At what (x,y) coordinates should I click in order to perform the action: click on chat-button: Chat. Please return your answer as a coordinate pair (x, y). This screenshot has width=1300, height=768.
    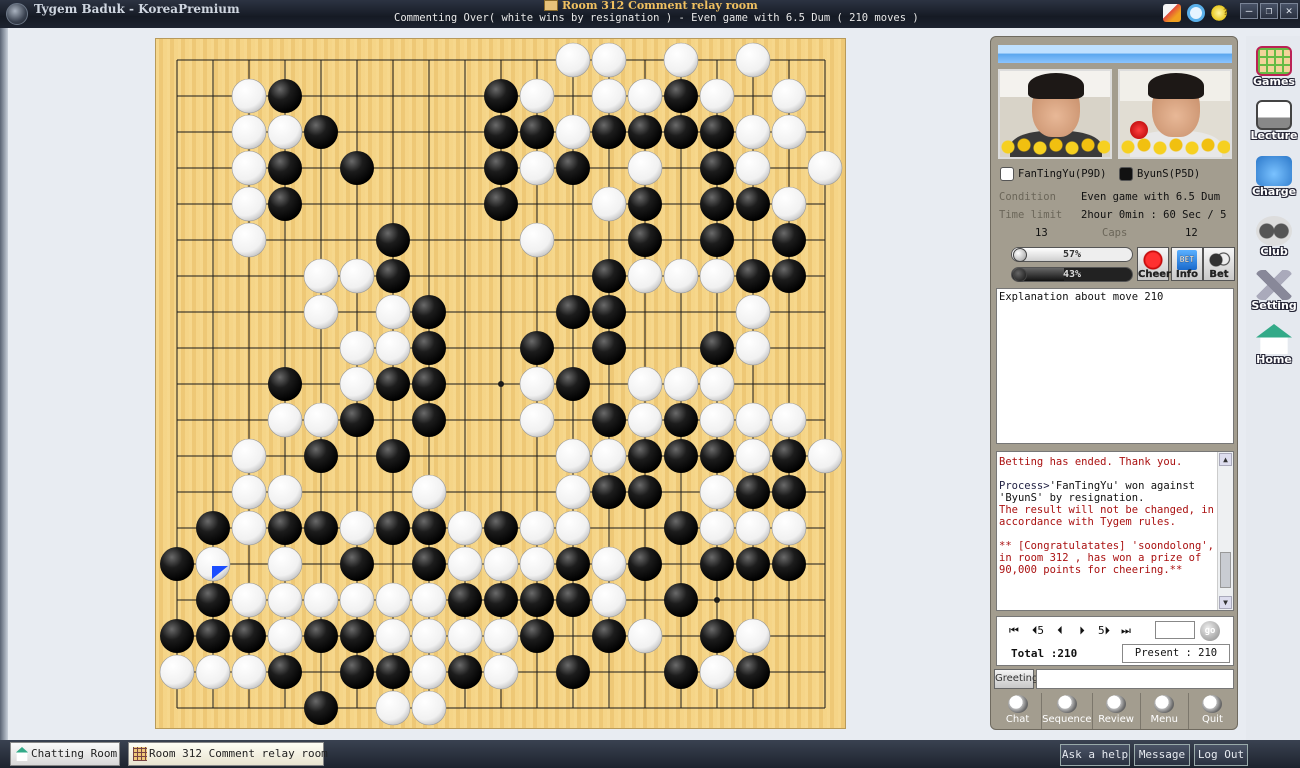
    Looking at the image, I should click on (1018, 711).